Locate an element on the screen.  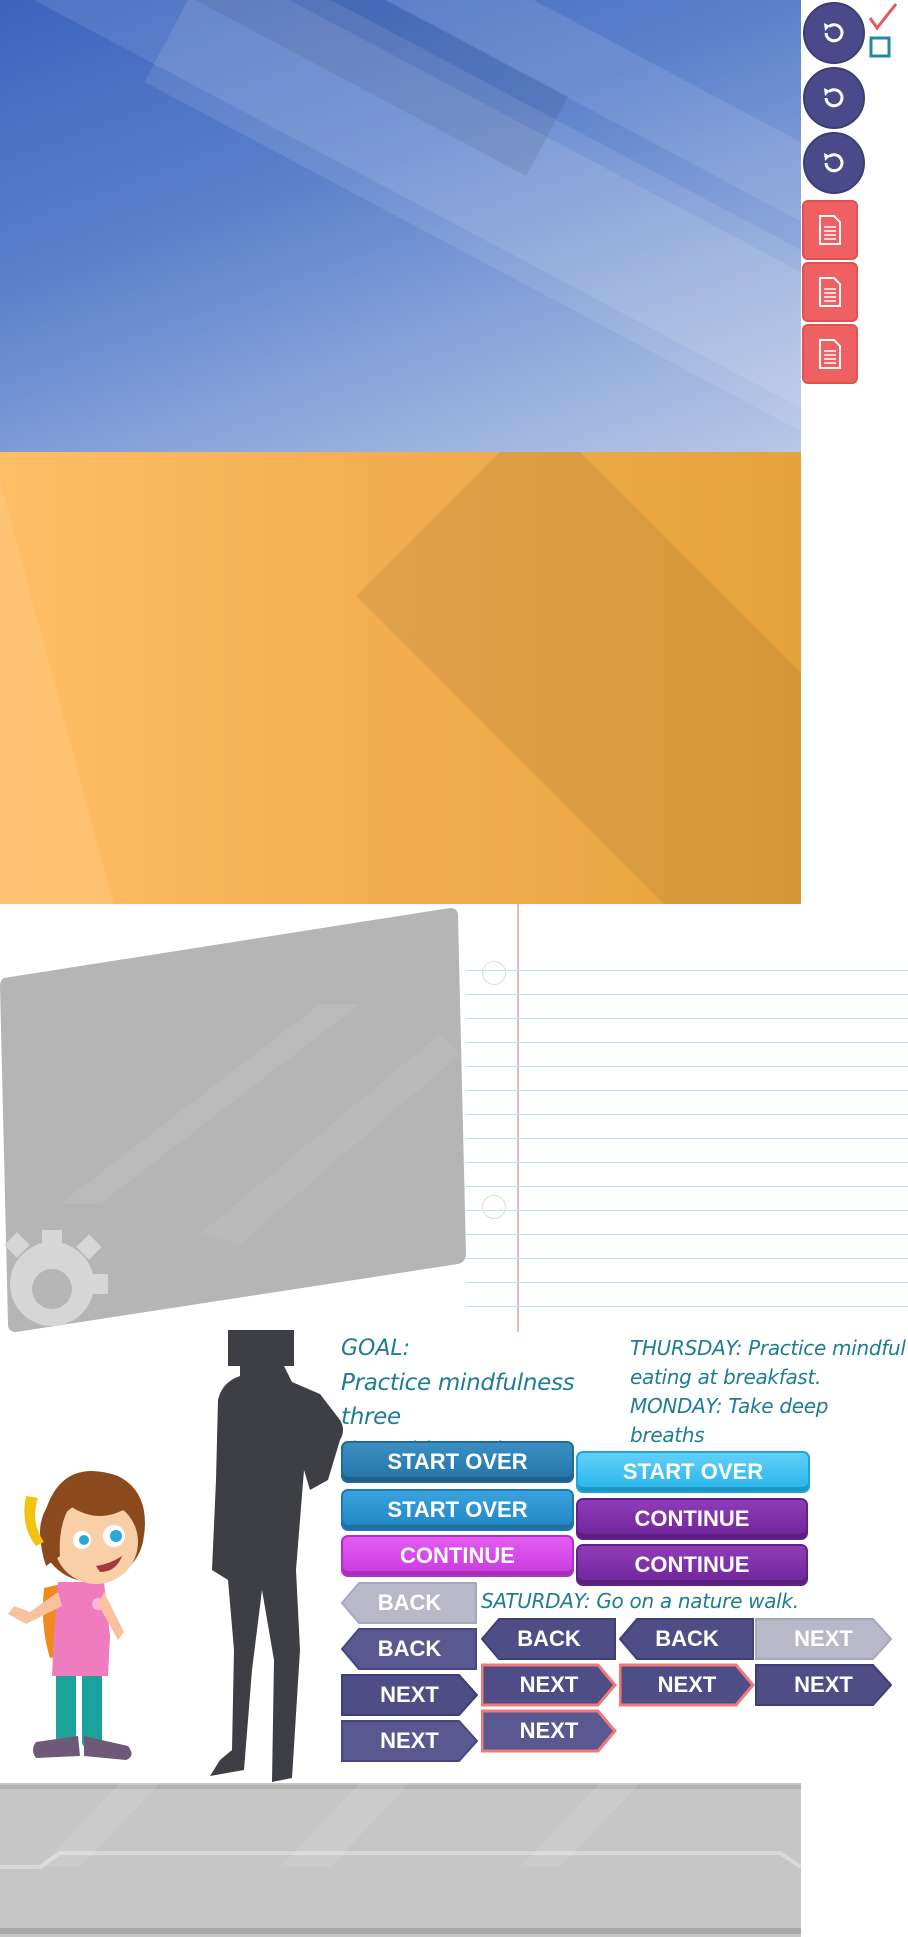
back-button-disabled: BACK is located at coordinates (409, 1603).